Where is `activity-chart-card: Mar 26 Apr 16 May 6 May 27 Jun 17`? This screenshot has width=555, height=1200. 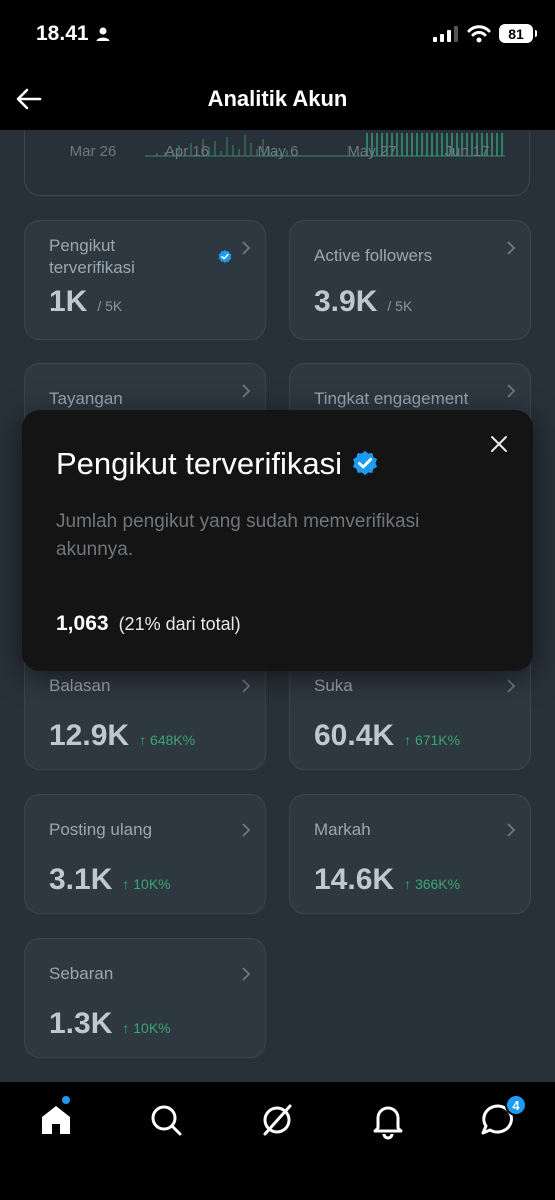 activity-chart-card: Mar 26 Apr 16 May 6 May 27 Jun 17 is located at coordinates (277, 163).